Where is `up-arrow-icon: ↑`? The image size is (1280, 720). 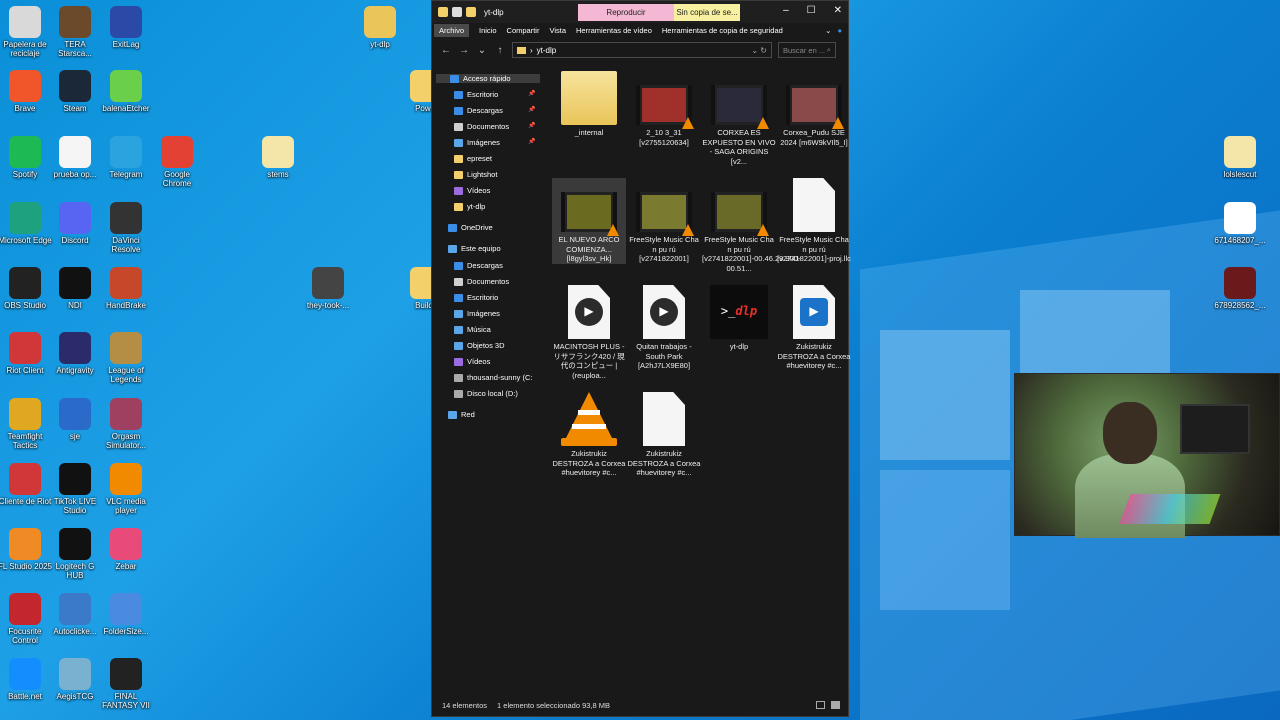
up-arrow-icon: ↑ is located at coordinates (500, 50).